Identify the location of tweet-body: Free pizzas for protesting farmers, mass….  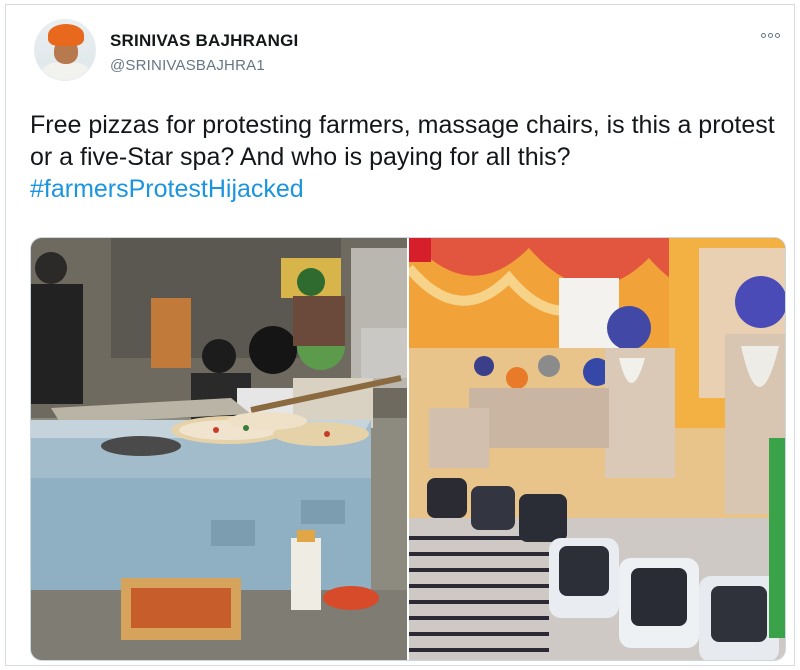
(402, 141).